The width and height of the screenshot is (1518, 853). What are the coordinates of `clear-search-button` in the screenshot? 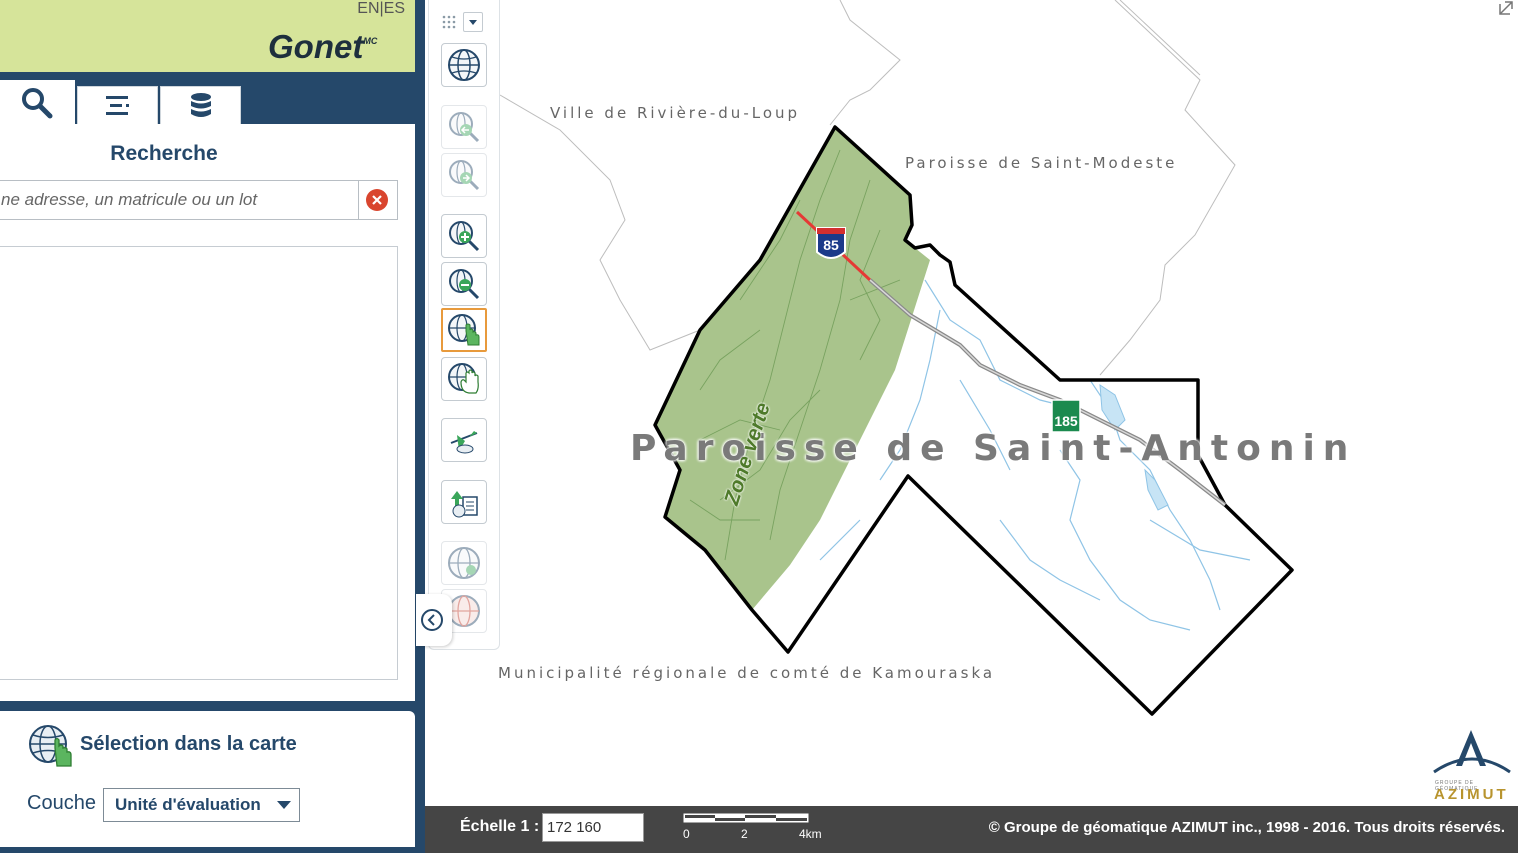 It's located at (377, 200).